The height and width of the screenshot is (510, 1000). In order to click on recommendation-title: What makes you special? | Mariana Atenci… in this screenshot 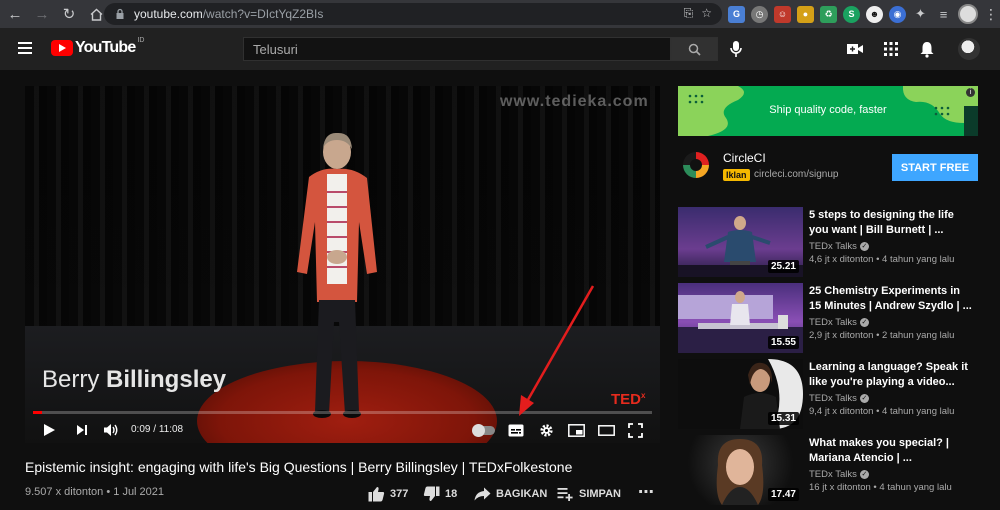, I will do `click(891, 451)`.